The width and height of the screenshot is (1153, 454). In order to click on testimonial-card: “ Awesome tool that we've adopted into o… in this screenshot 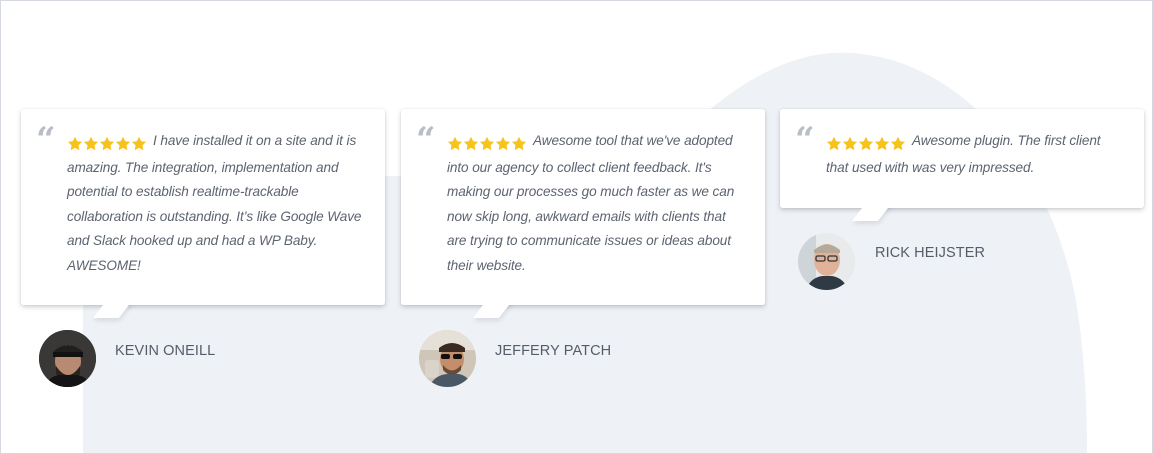, I will do `click(583, 213)`.